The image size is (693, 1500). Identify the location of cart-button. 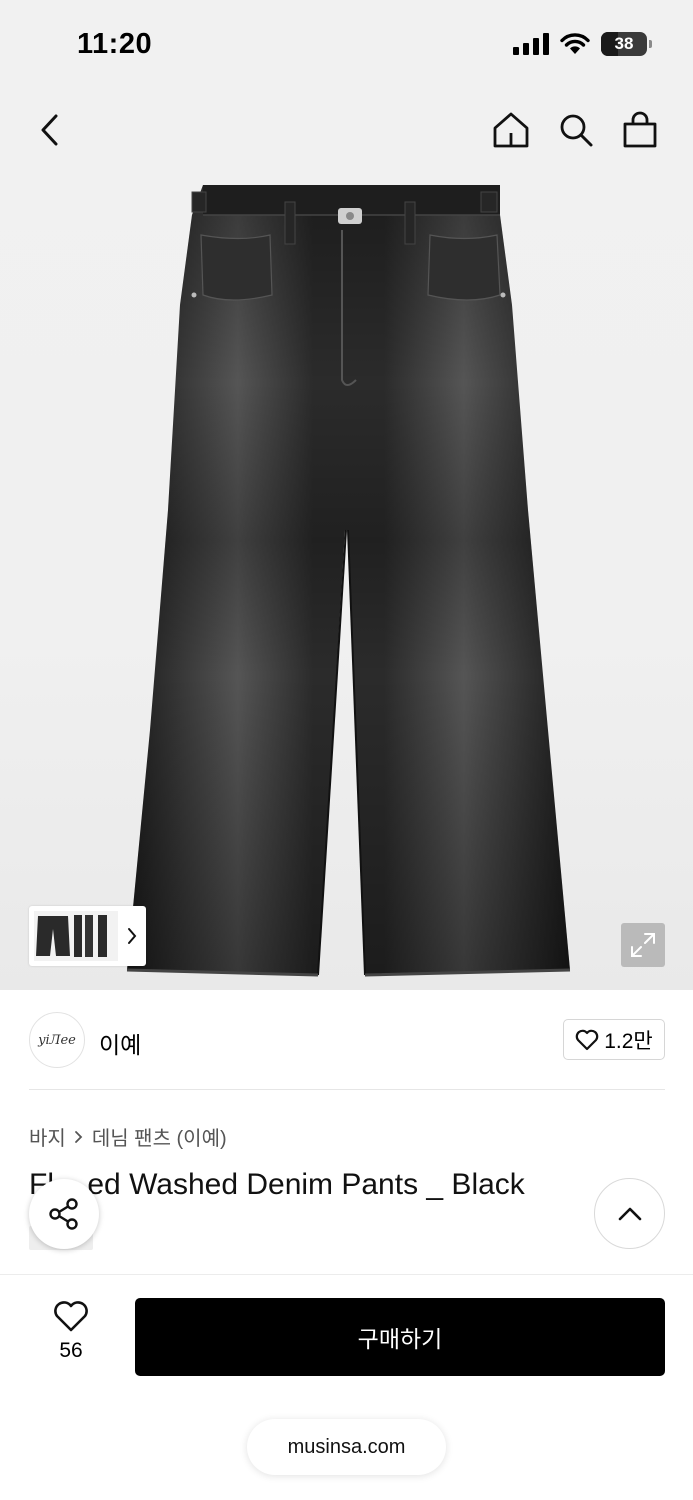
(640, 130).